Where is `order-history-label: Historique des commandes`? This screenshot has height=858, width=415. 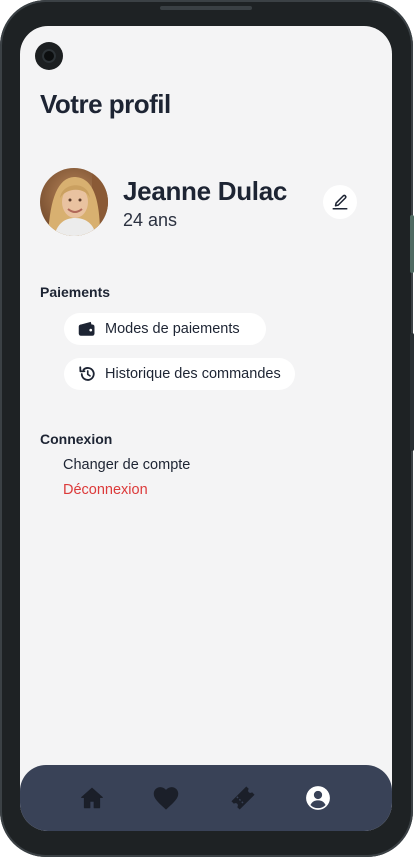
order-history-label: Historique des commandes is located at coordinates (193, 374).